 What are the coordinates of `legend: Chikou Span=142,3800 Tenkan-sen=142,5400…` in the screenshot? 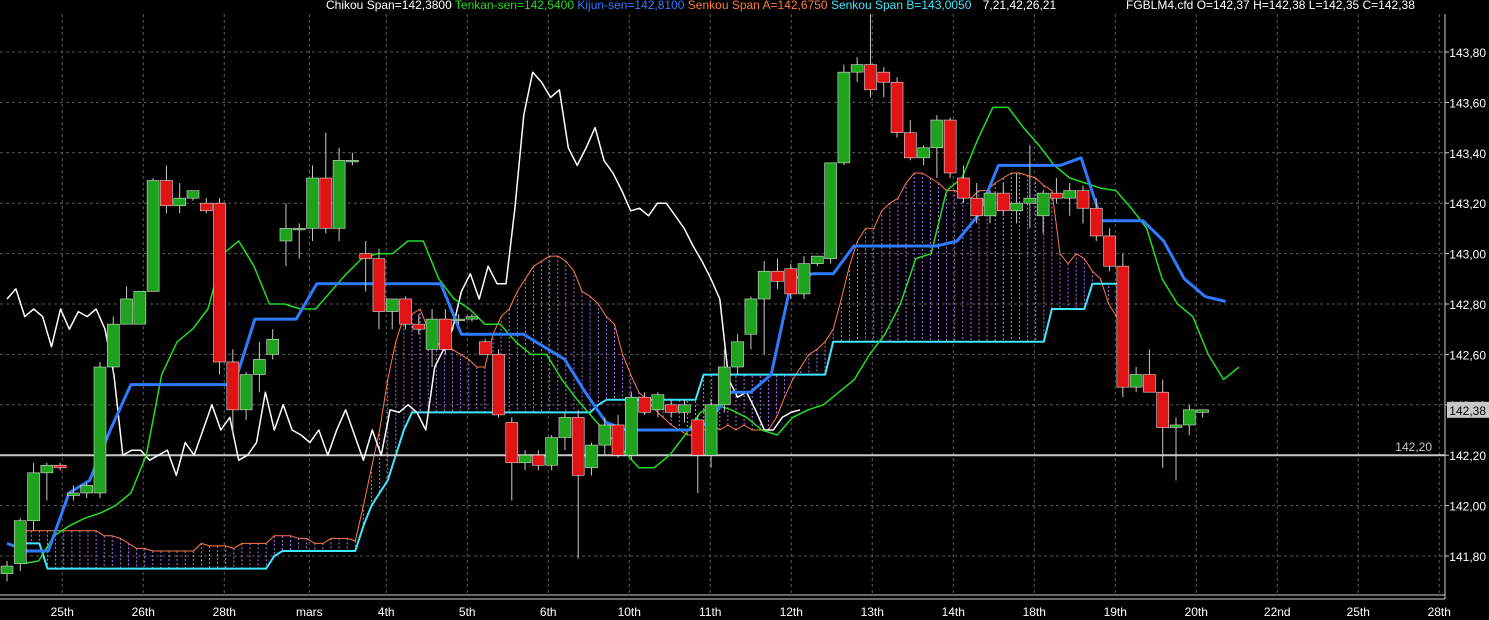 It's located at (870, 6).